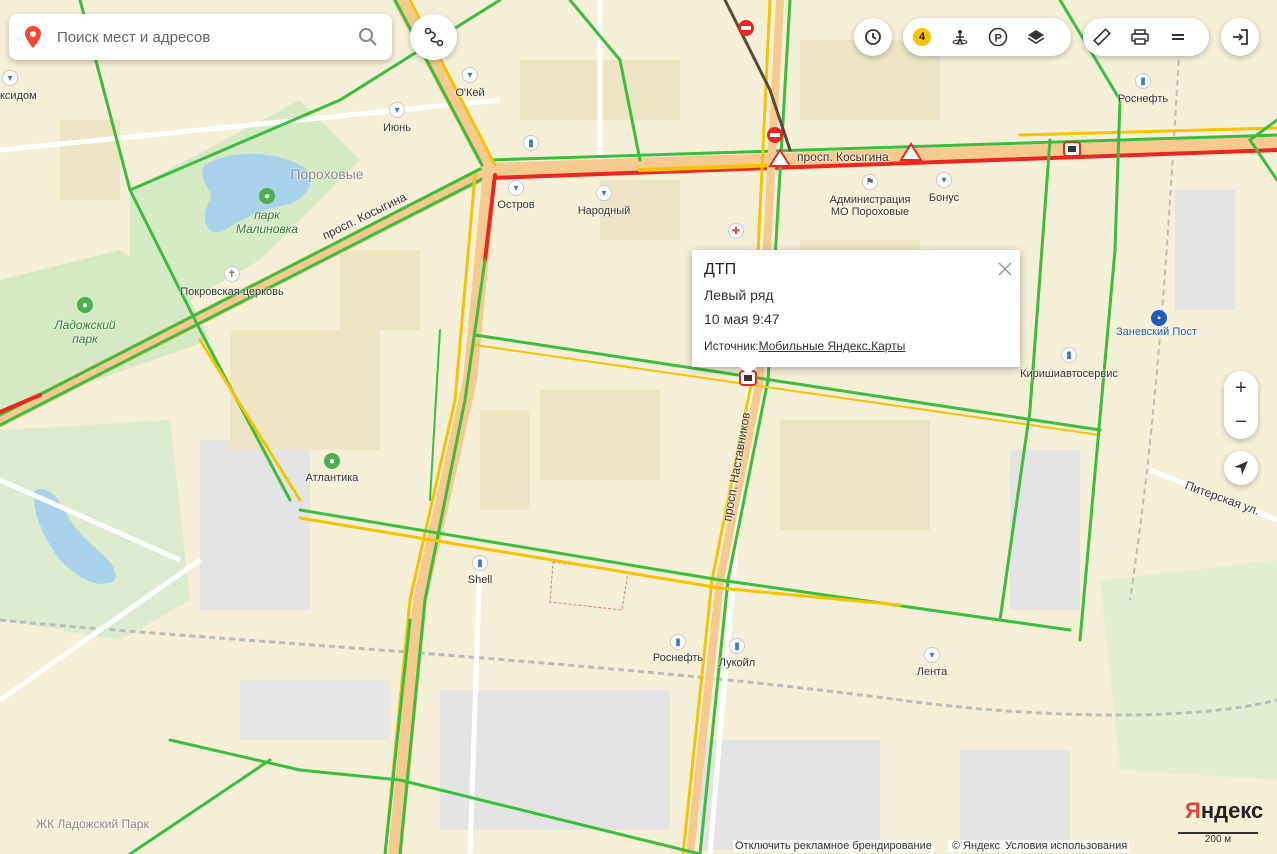 The image size is (1277, 854). Describe the element at coordinates (92, 824) in the screenshot. I see `residential-label: ЖК Ладожский Парк` at that location.